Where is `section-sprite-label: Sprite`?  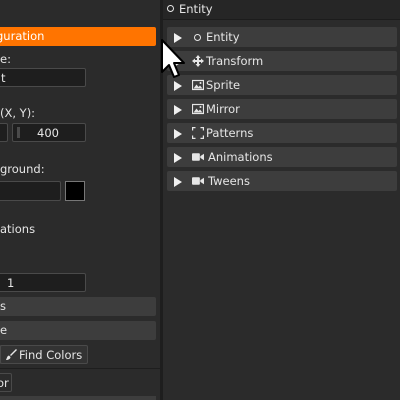 section-sprite-label: Sprite is located at coordinates (223, 85).